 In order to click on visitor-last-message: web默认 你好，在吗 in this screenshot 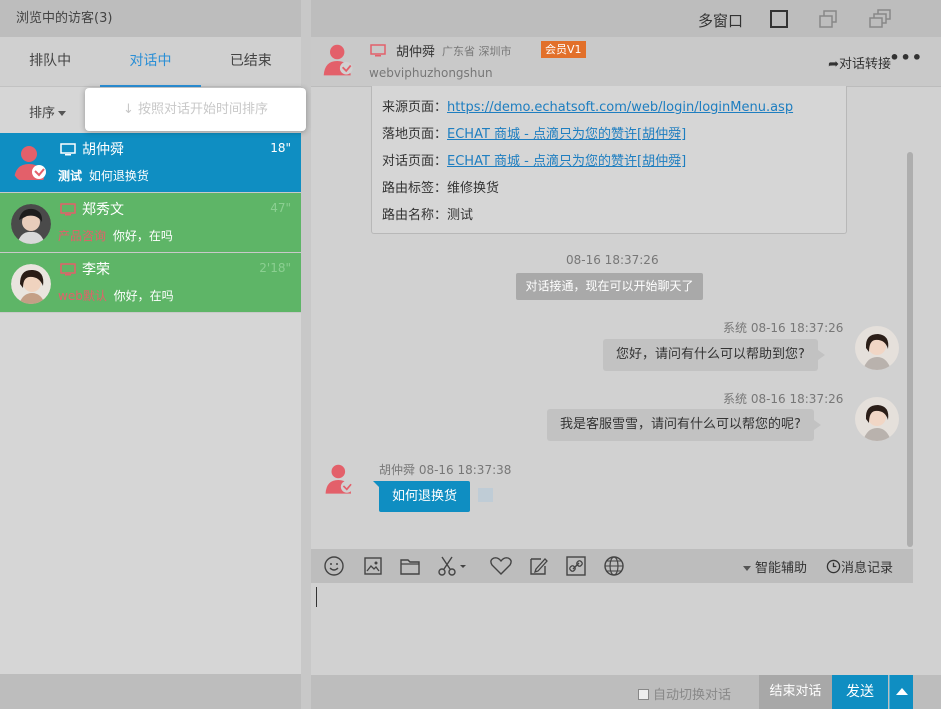, I will do `click(116, 295)`.